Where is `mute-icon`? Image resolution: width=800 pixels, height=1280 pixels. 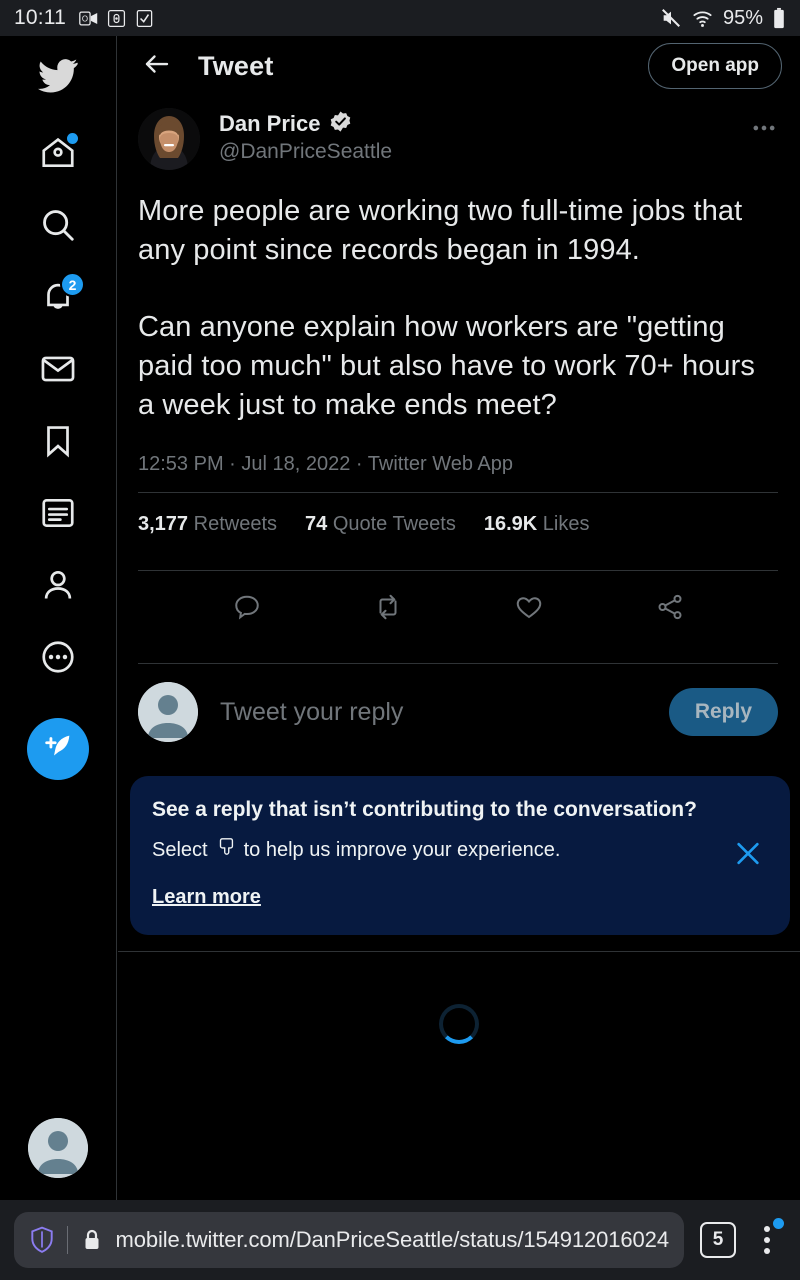 mute-icon is located at coordinates (671, 18).